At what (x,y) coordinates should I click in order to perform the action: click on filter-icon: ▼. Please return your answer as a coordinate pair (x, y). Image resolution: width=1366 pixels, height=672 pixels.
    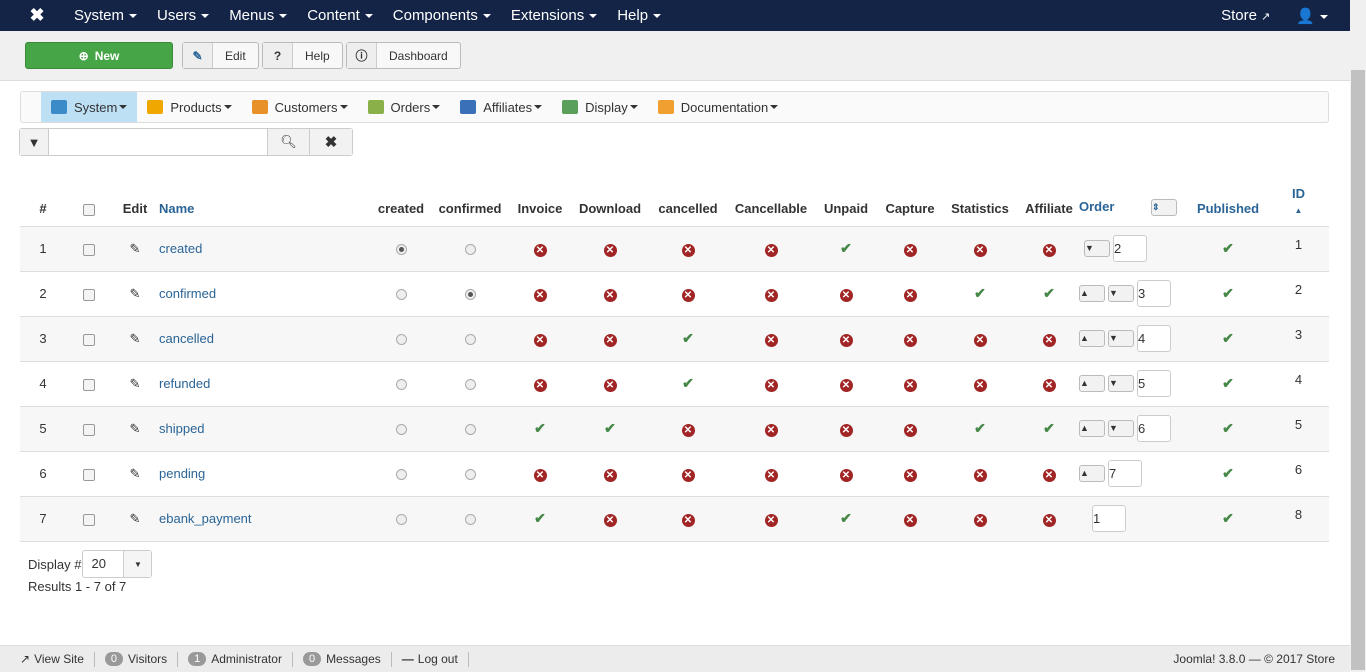
    Looking at the image, I should click on (34, 142).